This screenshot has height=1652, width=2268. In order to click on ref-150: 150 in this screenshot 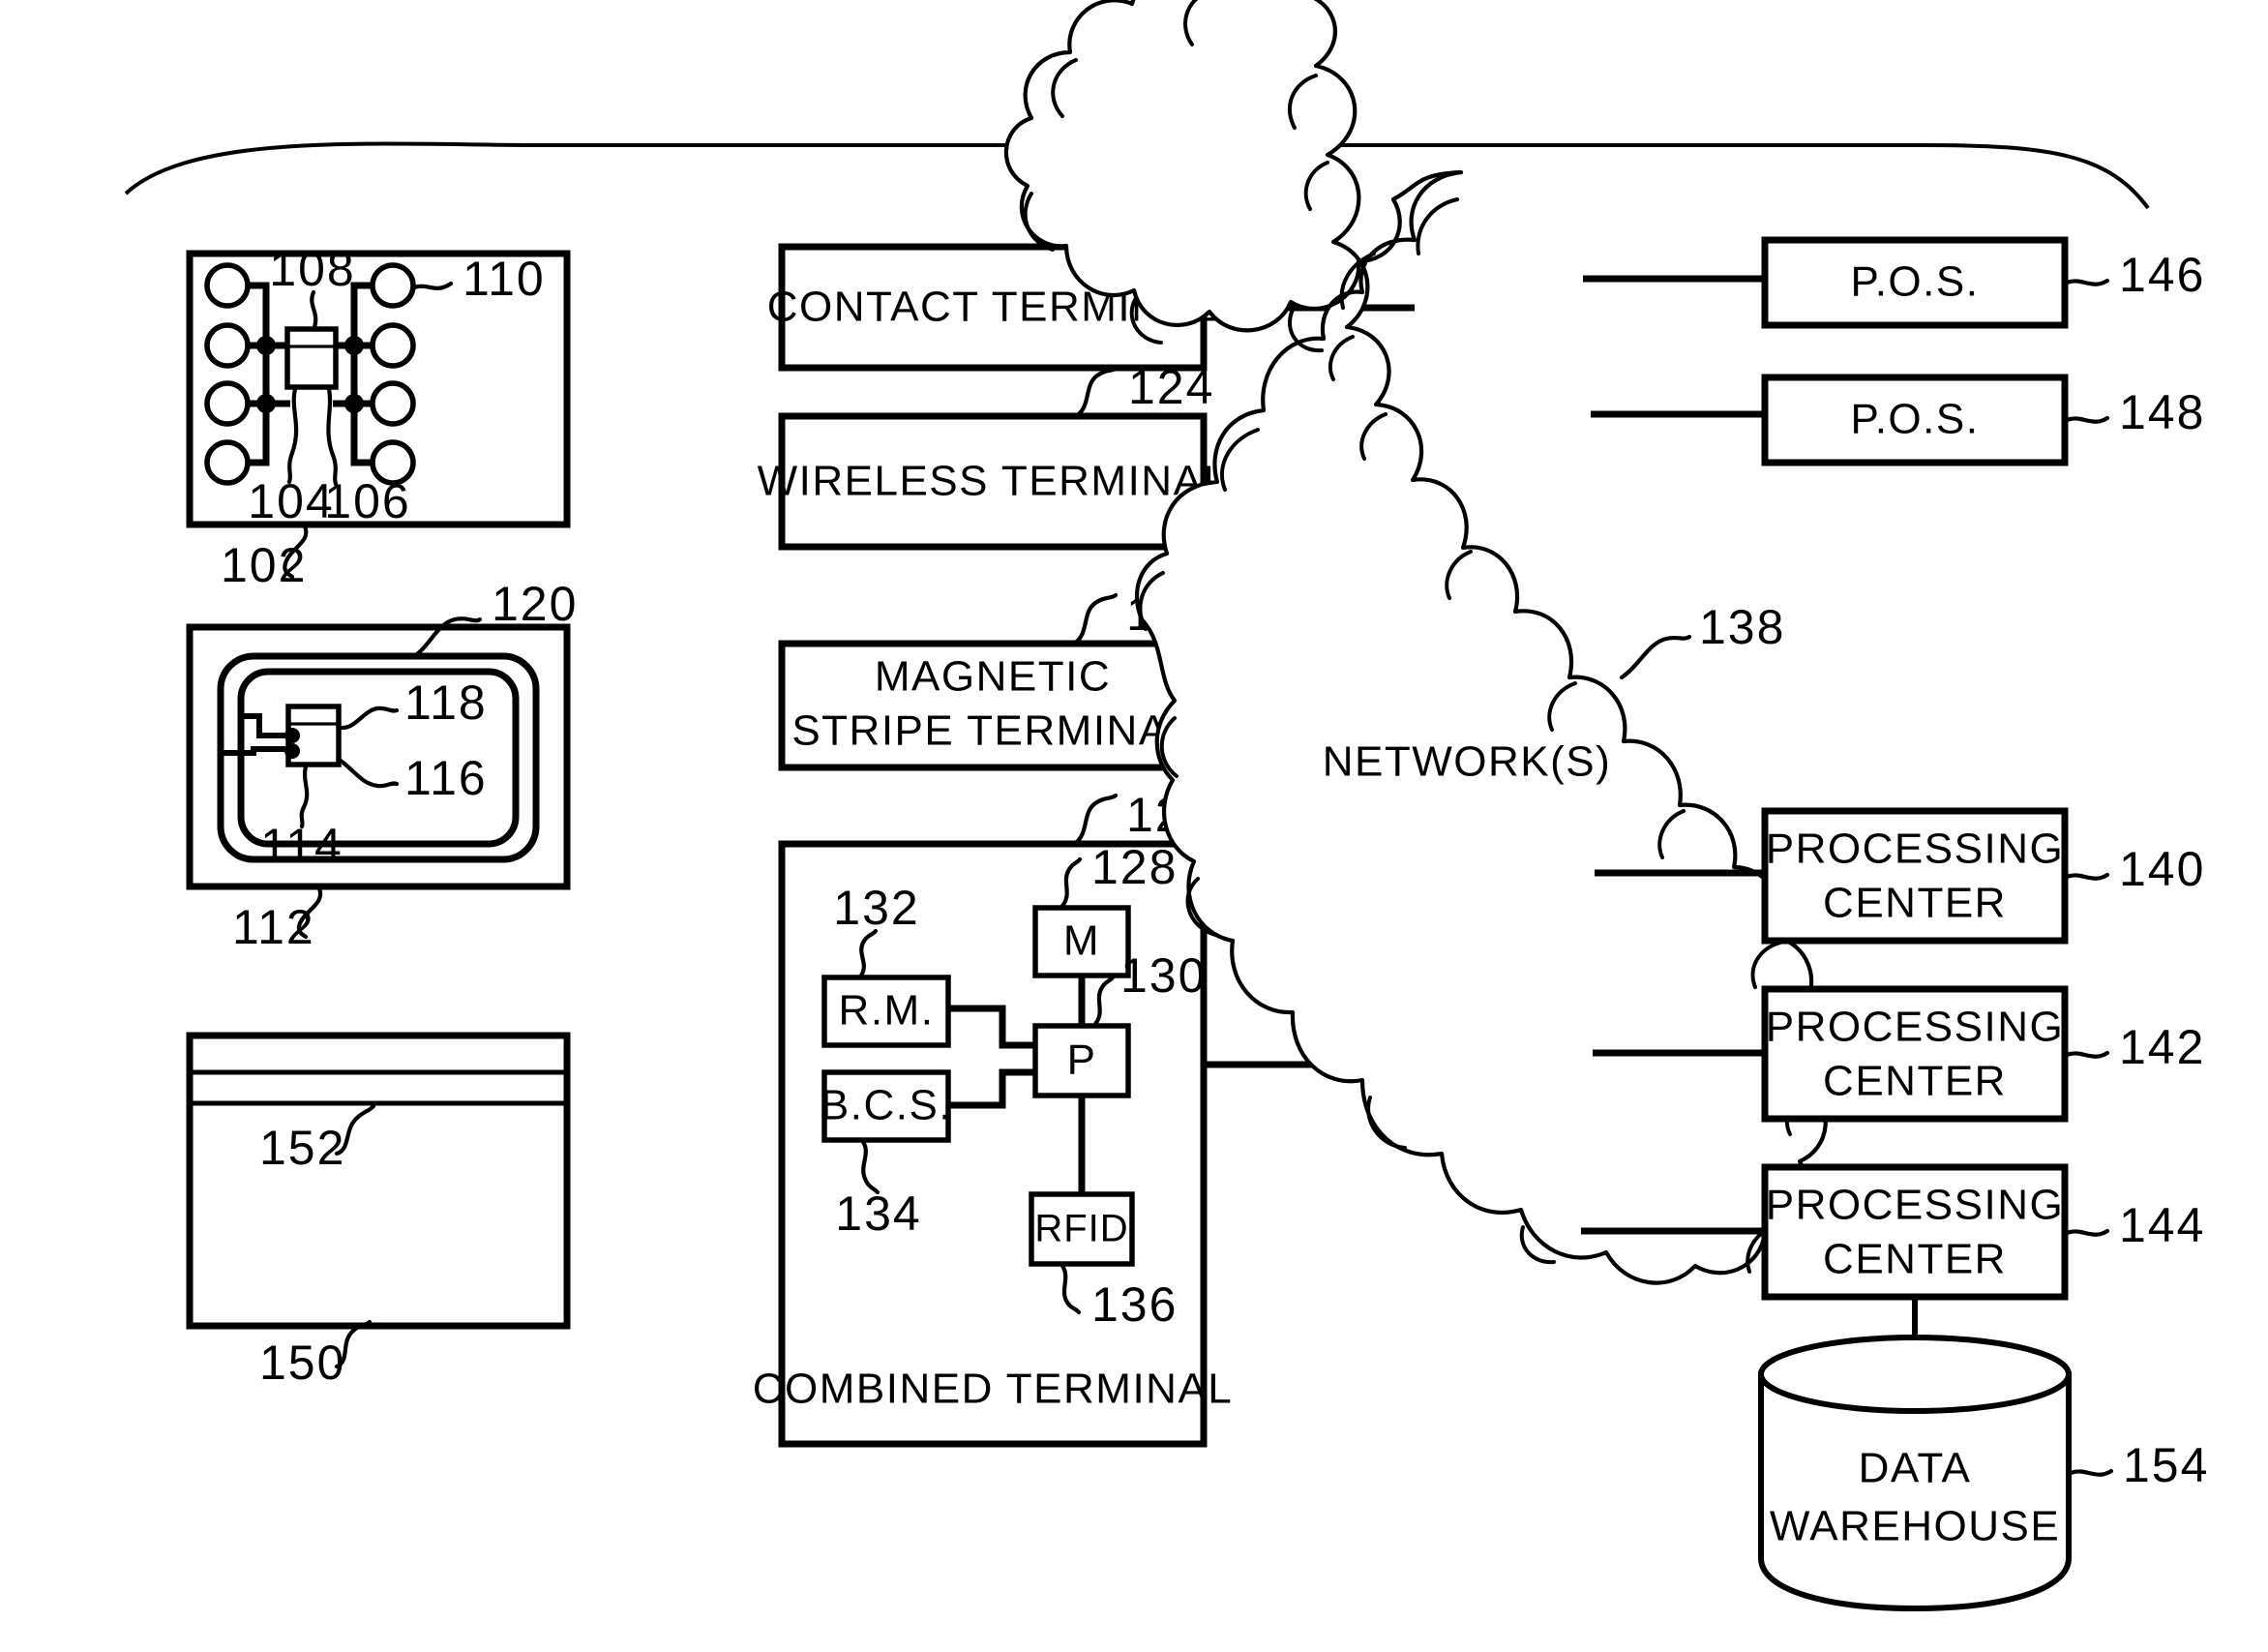, I will do `click(302, 1363)`.